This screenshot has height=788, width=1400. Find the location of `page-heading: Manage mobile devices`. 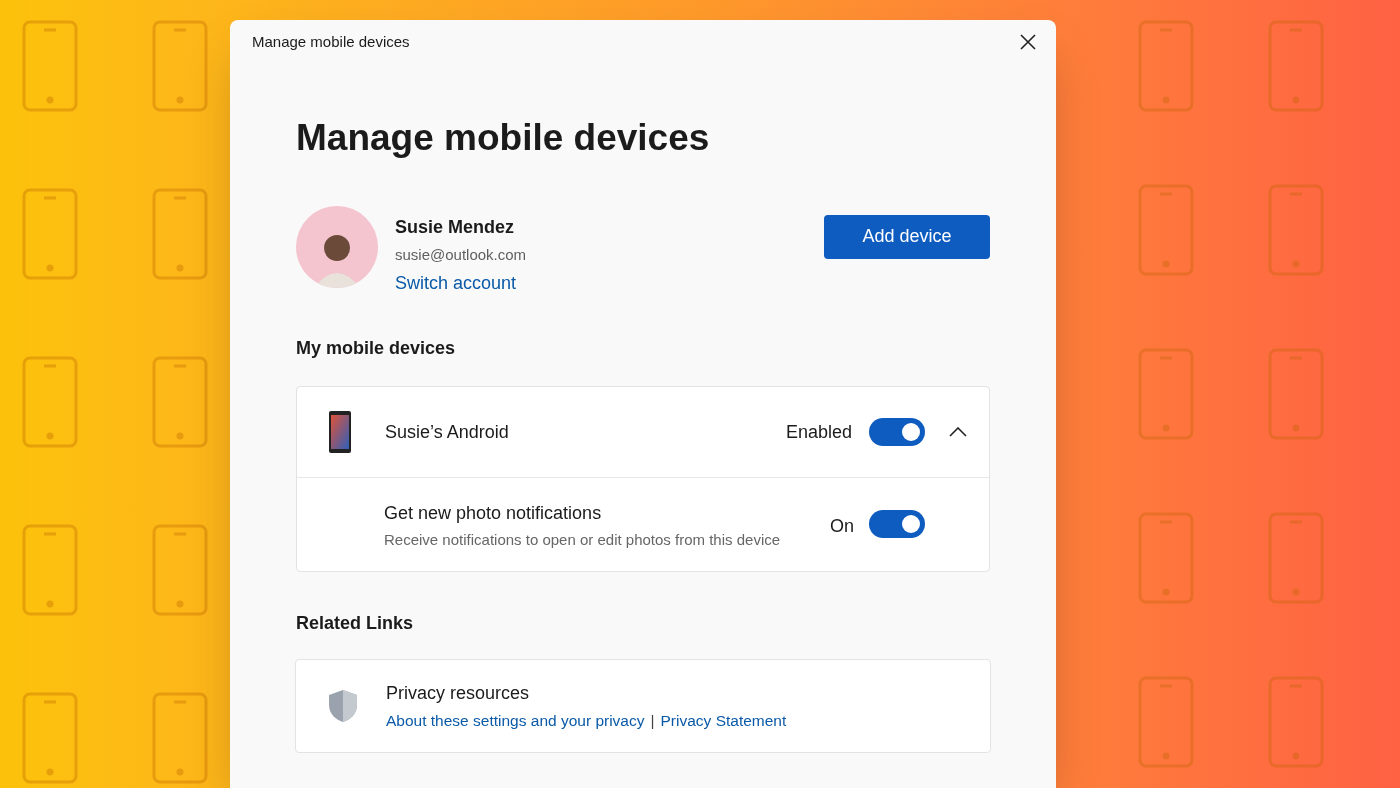

page-heading: Manage mobile devices is located at coordinates (503, 138).